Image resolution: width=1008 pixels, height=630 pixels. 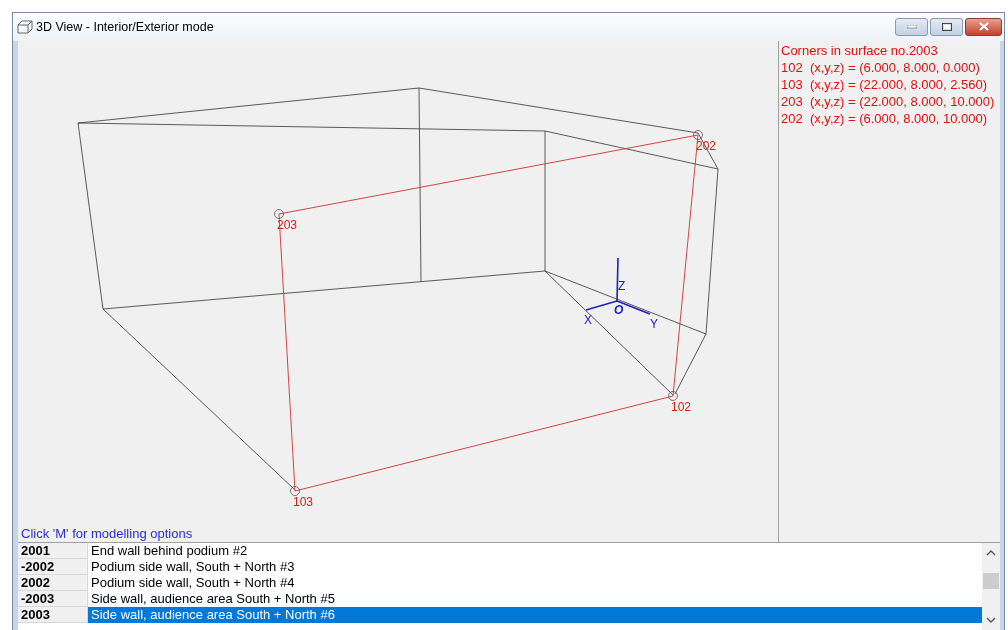 What do you see at coordinates (884, 84) in the screenshot?
I see `corner-info-line: 103 (x,y,z) = (22.000, 8.000, 2.560)` at bounding box center [884, 84].